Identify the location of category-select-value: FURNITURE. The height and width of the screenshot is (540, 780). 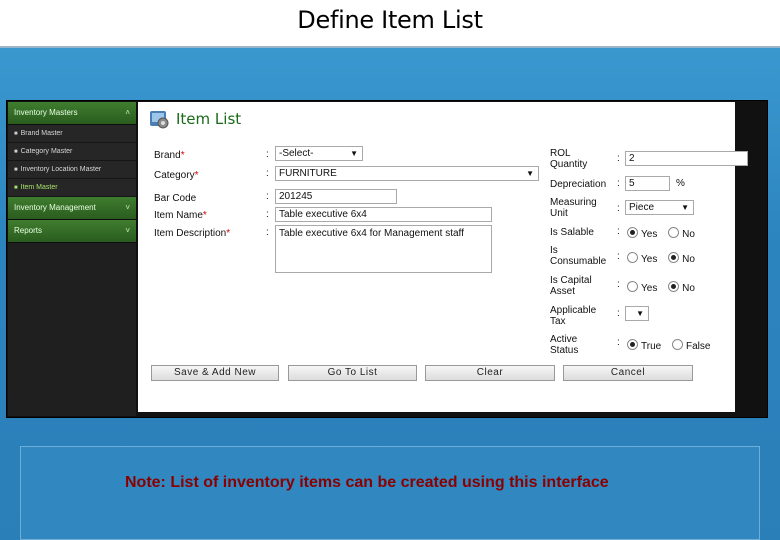
(308, 173).